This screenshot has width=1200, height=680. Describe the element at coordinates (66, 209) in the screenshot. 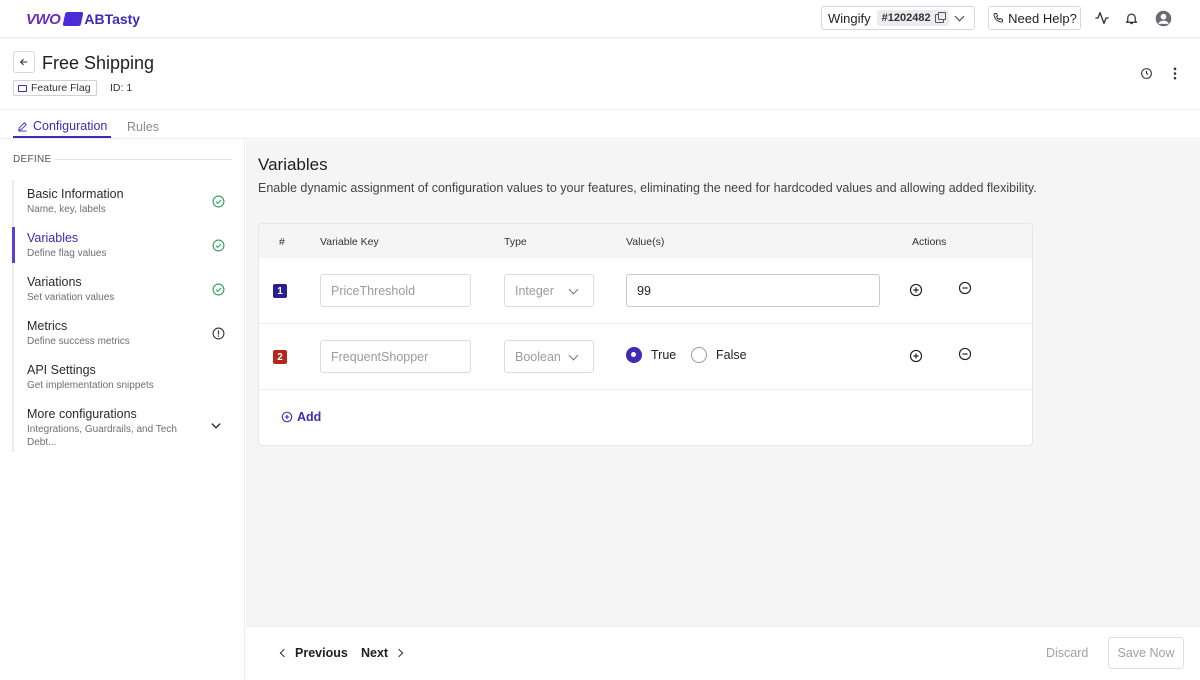

I see `sidebar-item-subtitle: Name, key, labels` at that location.